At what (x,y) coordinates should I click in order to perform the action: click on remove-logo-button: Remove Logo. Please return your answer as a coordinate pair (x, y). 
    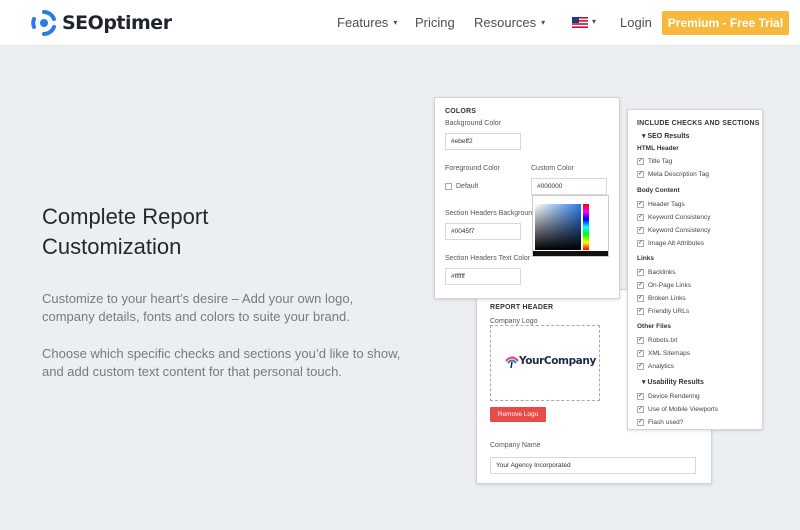
    Looking at the image, I should click on (518, 414).